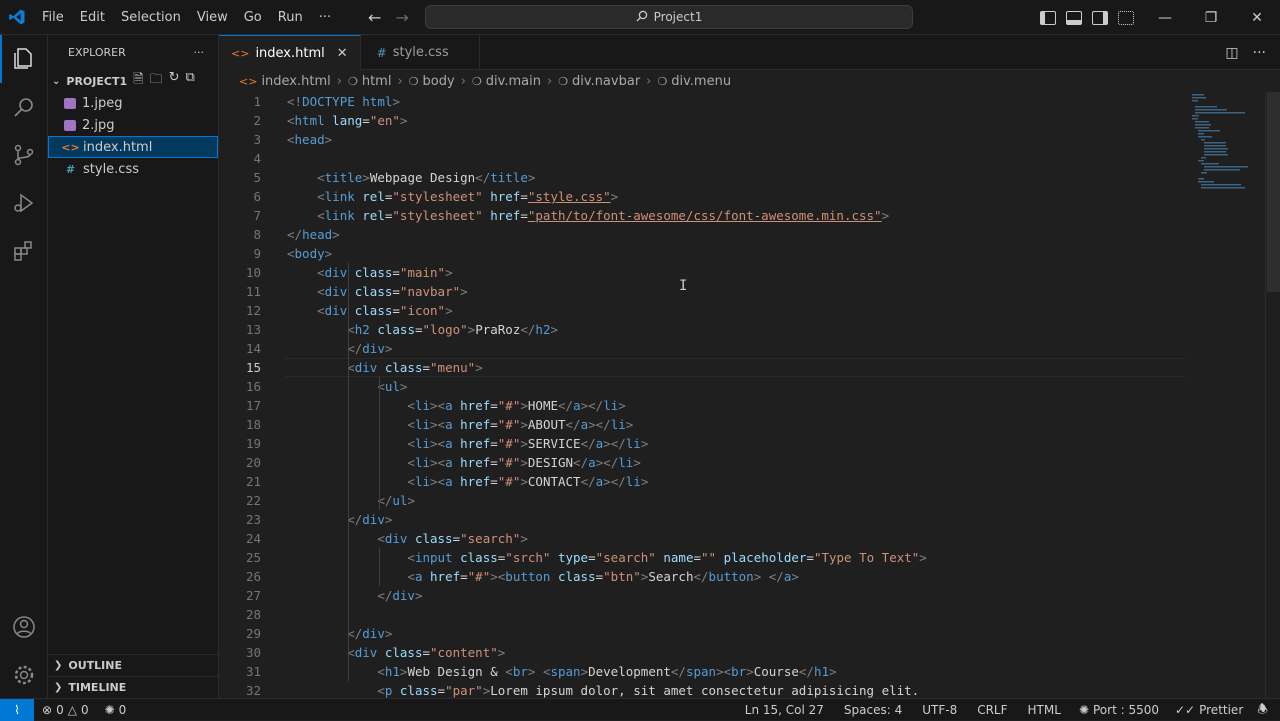 This screenshot has width=1280, height=721. I want to click on code-line: 1 <!DOCTYPE html>, so click(742, 101).